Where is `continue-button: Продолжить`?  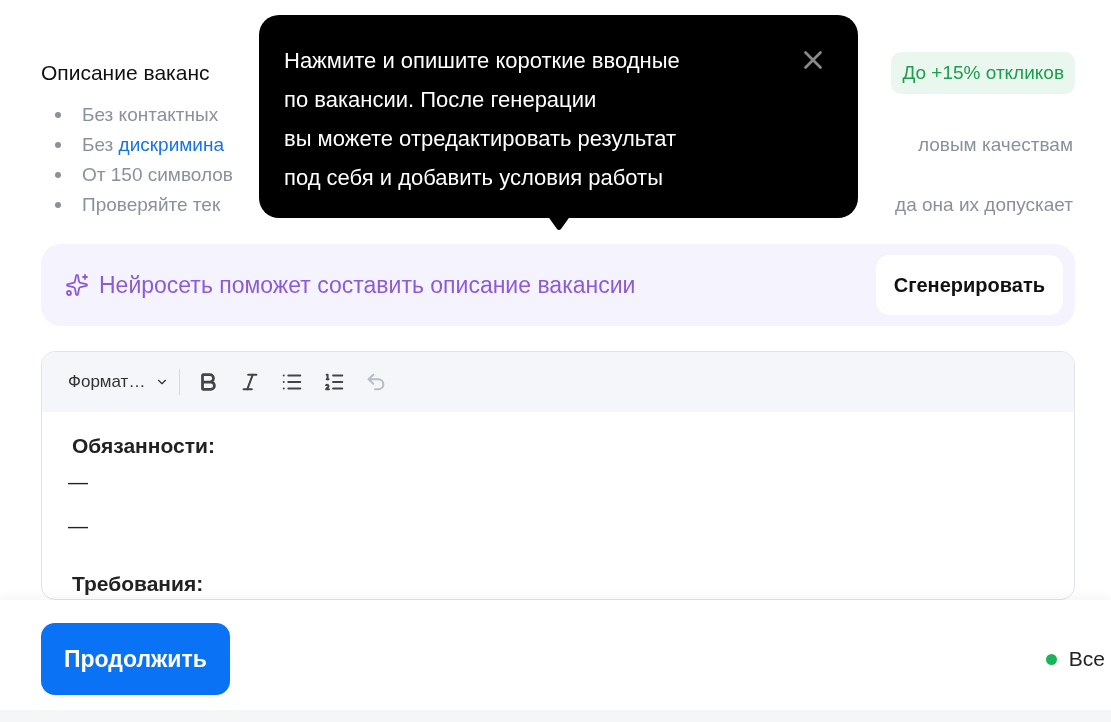
continue-button: Продолжить is located at coordinates (135, 659).